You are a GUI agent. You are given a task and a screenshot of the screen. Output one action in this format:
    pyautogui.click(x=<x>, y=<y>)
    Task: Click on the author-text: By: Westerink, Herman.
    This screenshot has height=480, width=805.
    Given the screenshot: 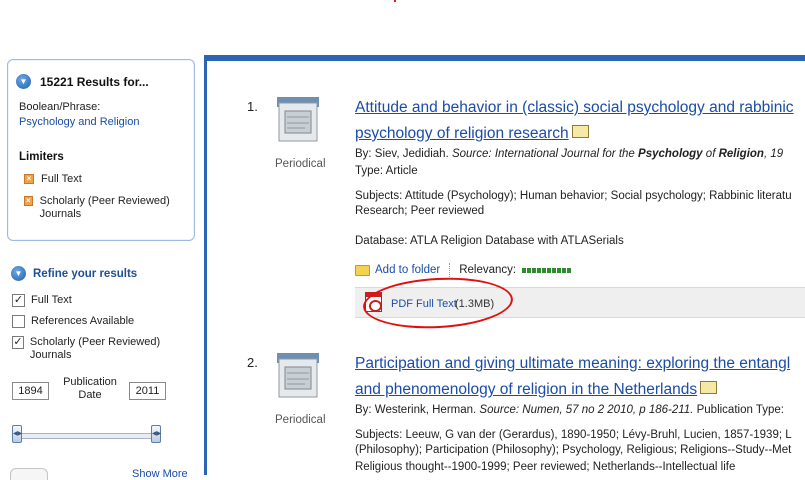 What is the action you would take?
    pyautogui.click(x=416, y=410)
    